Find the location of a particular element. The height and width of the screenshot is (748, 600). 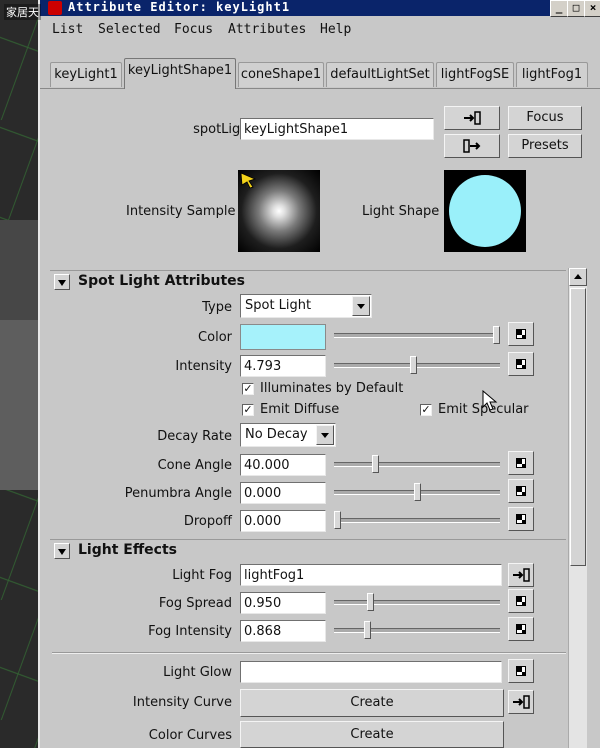

penumbra-angle-label: Penumbra Angle is located at coordinates (178, 493).